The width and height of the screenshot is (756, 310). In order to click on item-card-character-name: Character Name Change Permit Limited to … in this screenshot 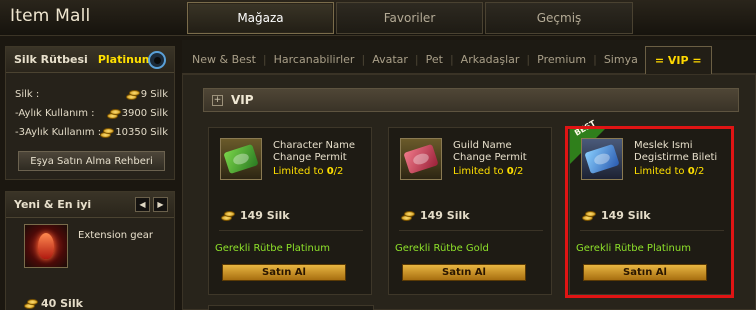, I will do `click(290, 211)`.